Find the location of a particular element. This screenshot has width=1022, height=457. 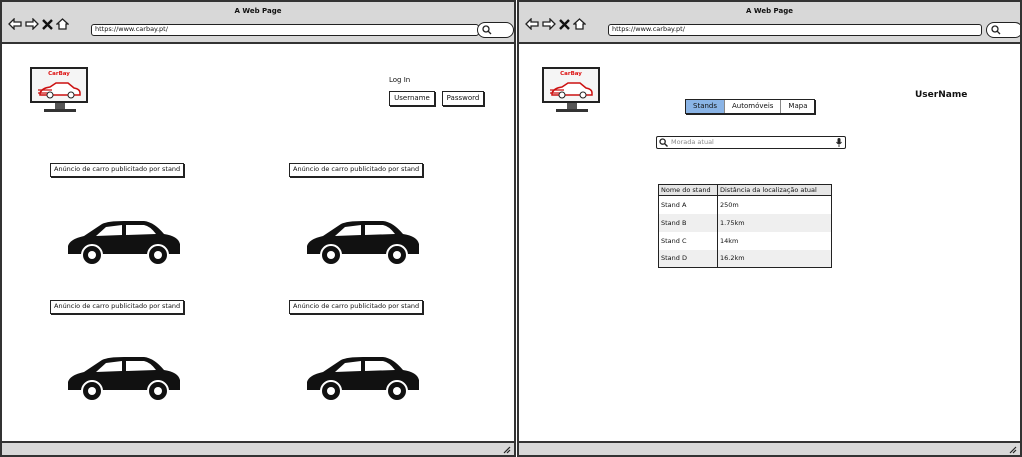

distance-cell: 16.2km is located at coordinates (774, 258).